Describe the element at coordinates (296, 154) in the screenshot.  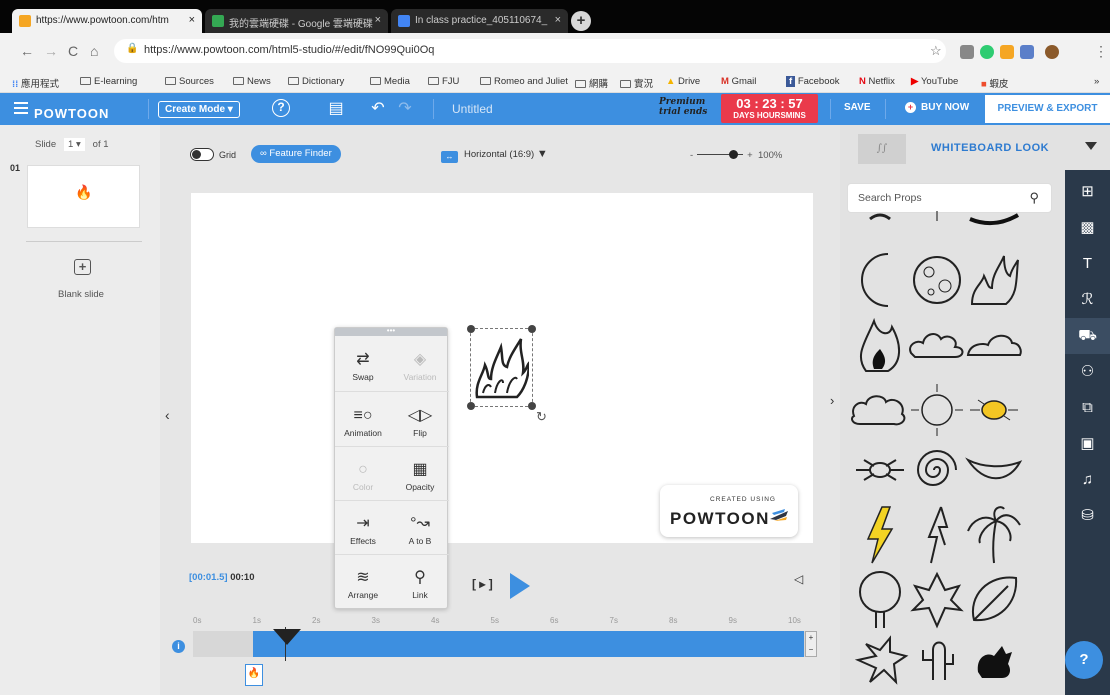
I see `feature-finder-button: ∞ Feature Finder` at that location.